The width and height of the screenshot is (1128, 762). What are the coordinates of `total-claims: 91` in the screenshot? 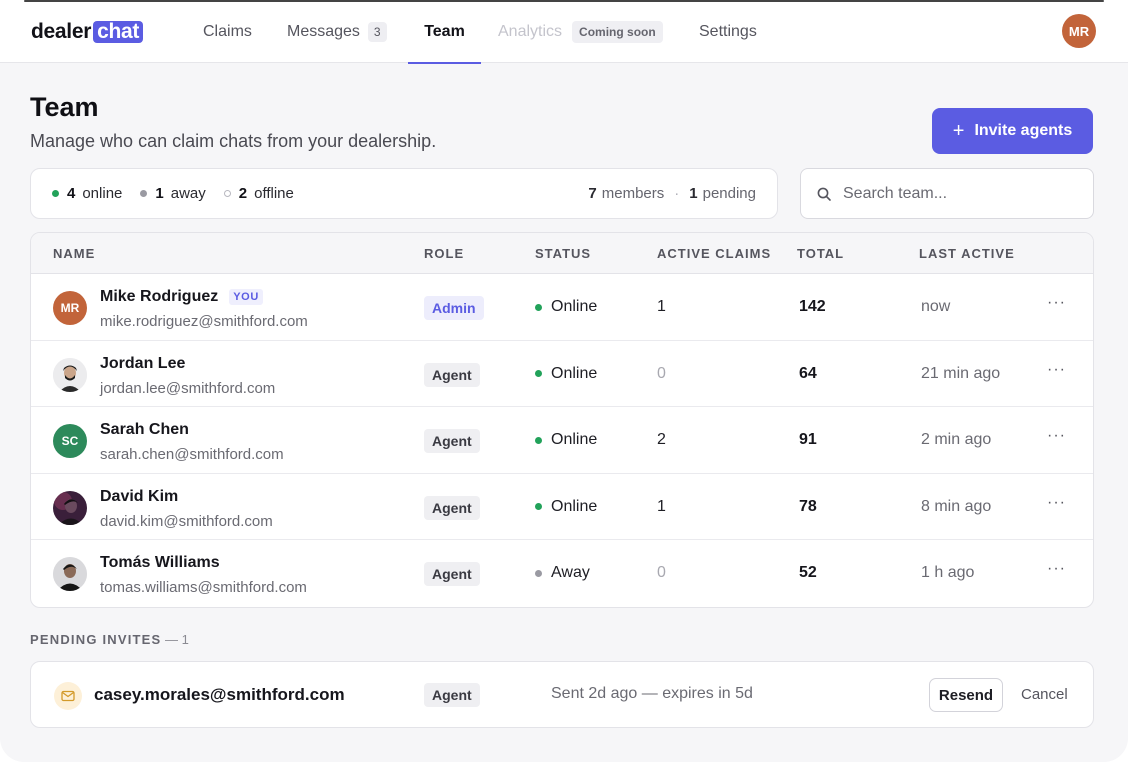 It's located at (808, 440).